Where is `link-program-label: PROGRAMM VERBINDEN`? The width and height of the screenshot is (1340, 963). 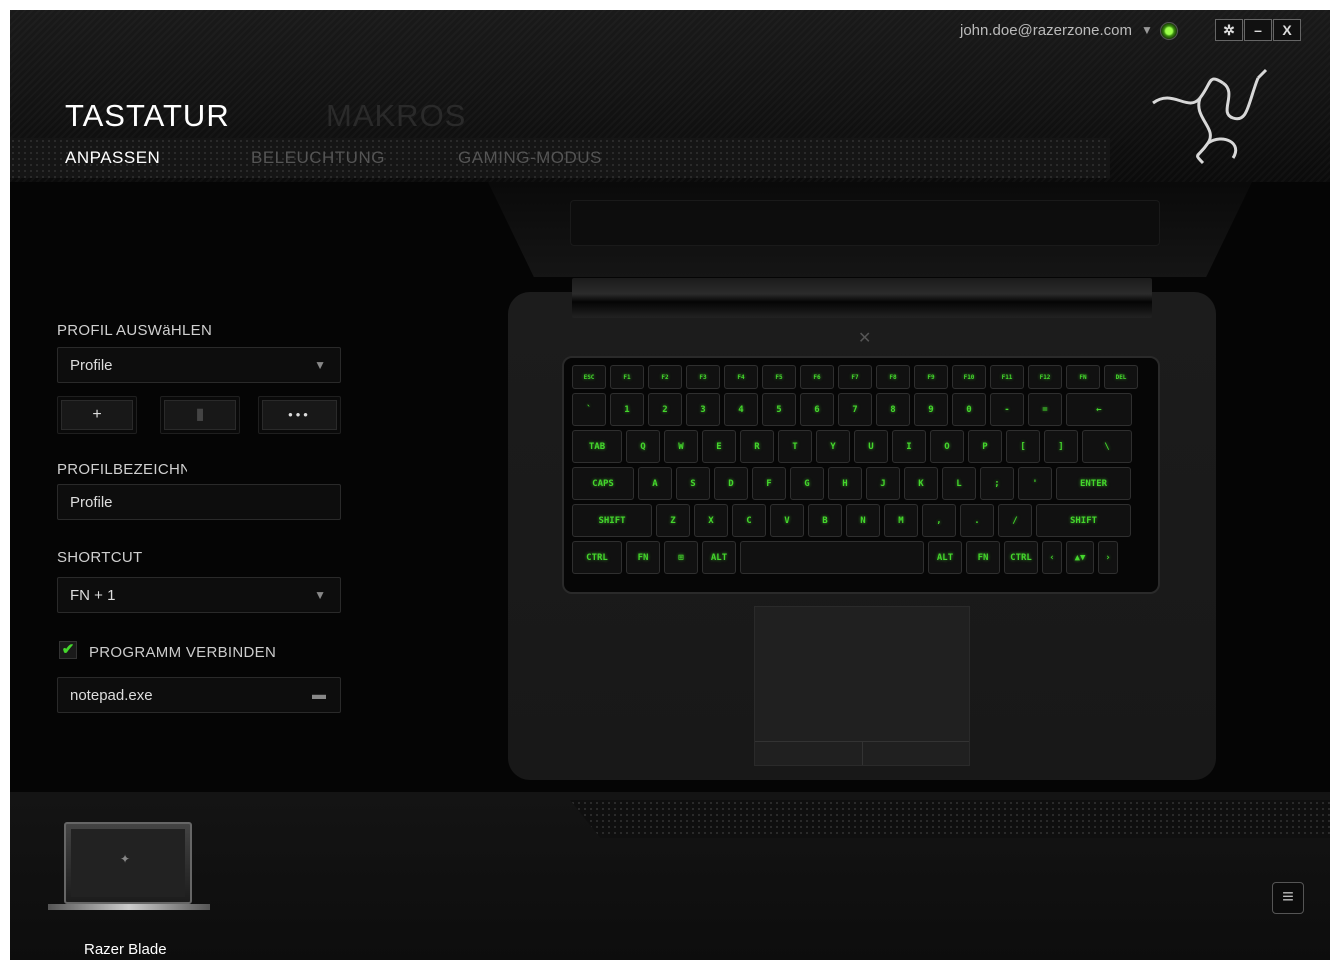 link-program-label: PROGRAMM VERBINDEN is located at coordinates (182, 652).